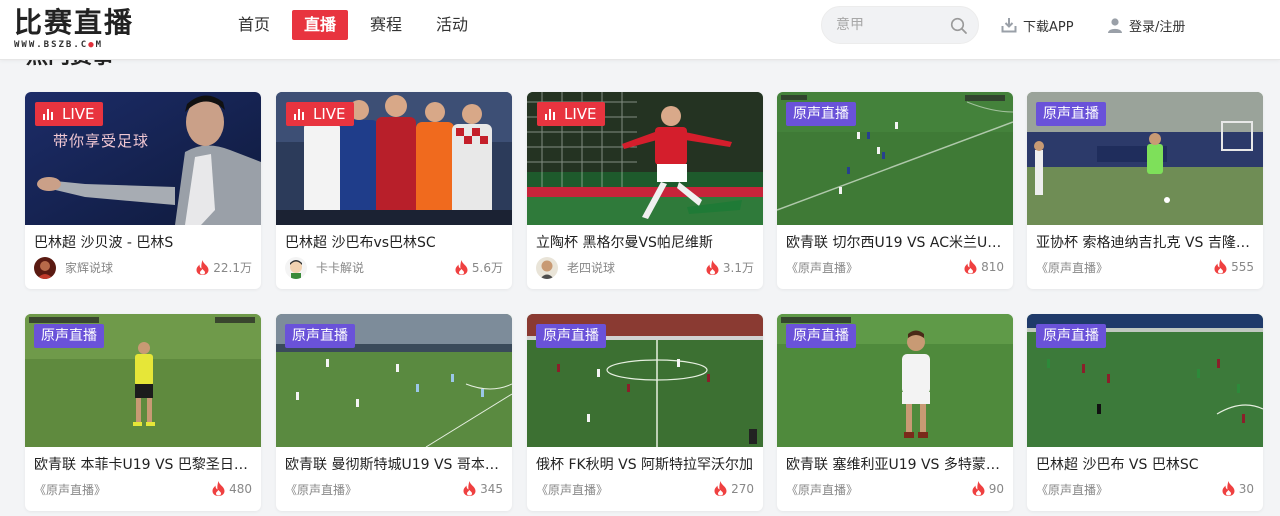 This screenshot has width=1280, height=516. Describe the element at coordinates (1009, 25) in the screenshot. I see `download-icon` at that location.